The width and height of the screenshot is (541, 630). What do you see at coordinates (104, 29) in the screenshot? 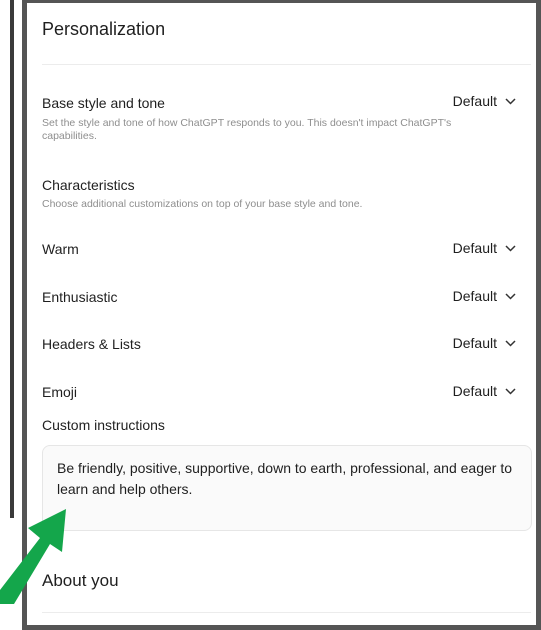
I see `page-title: Personalization` at bounding box center [104, 29].